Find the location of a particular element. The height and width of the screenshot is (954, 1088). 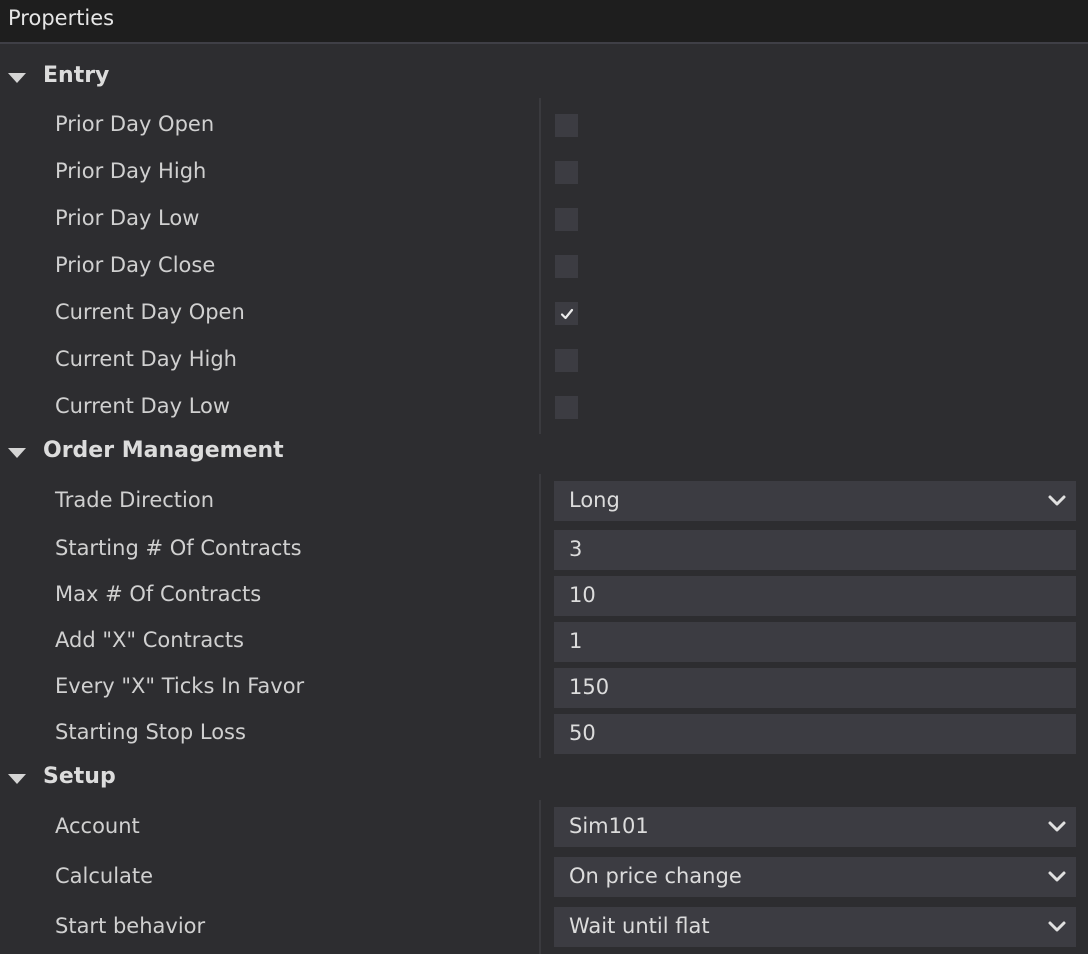

property-label: Current Day High is located at coordinates (146, 359).